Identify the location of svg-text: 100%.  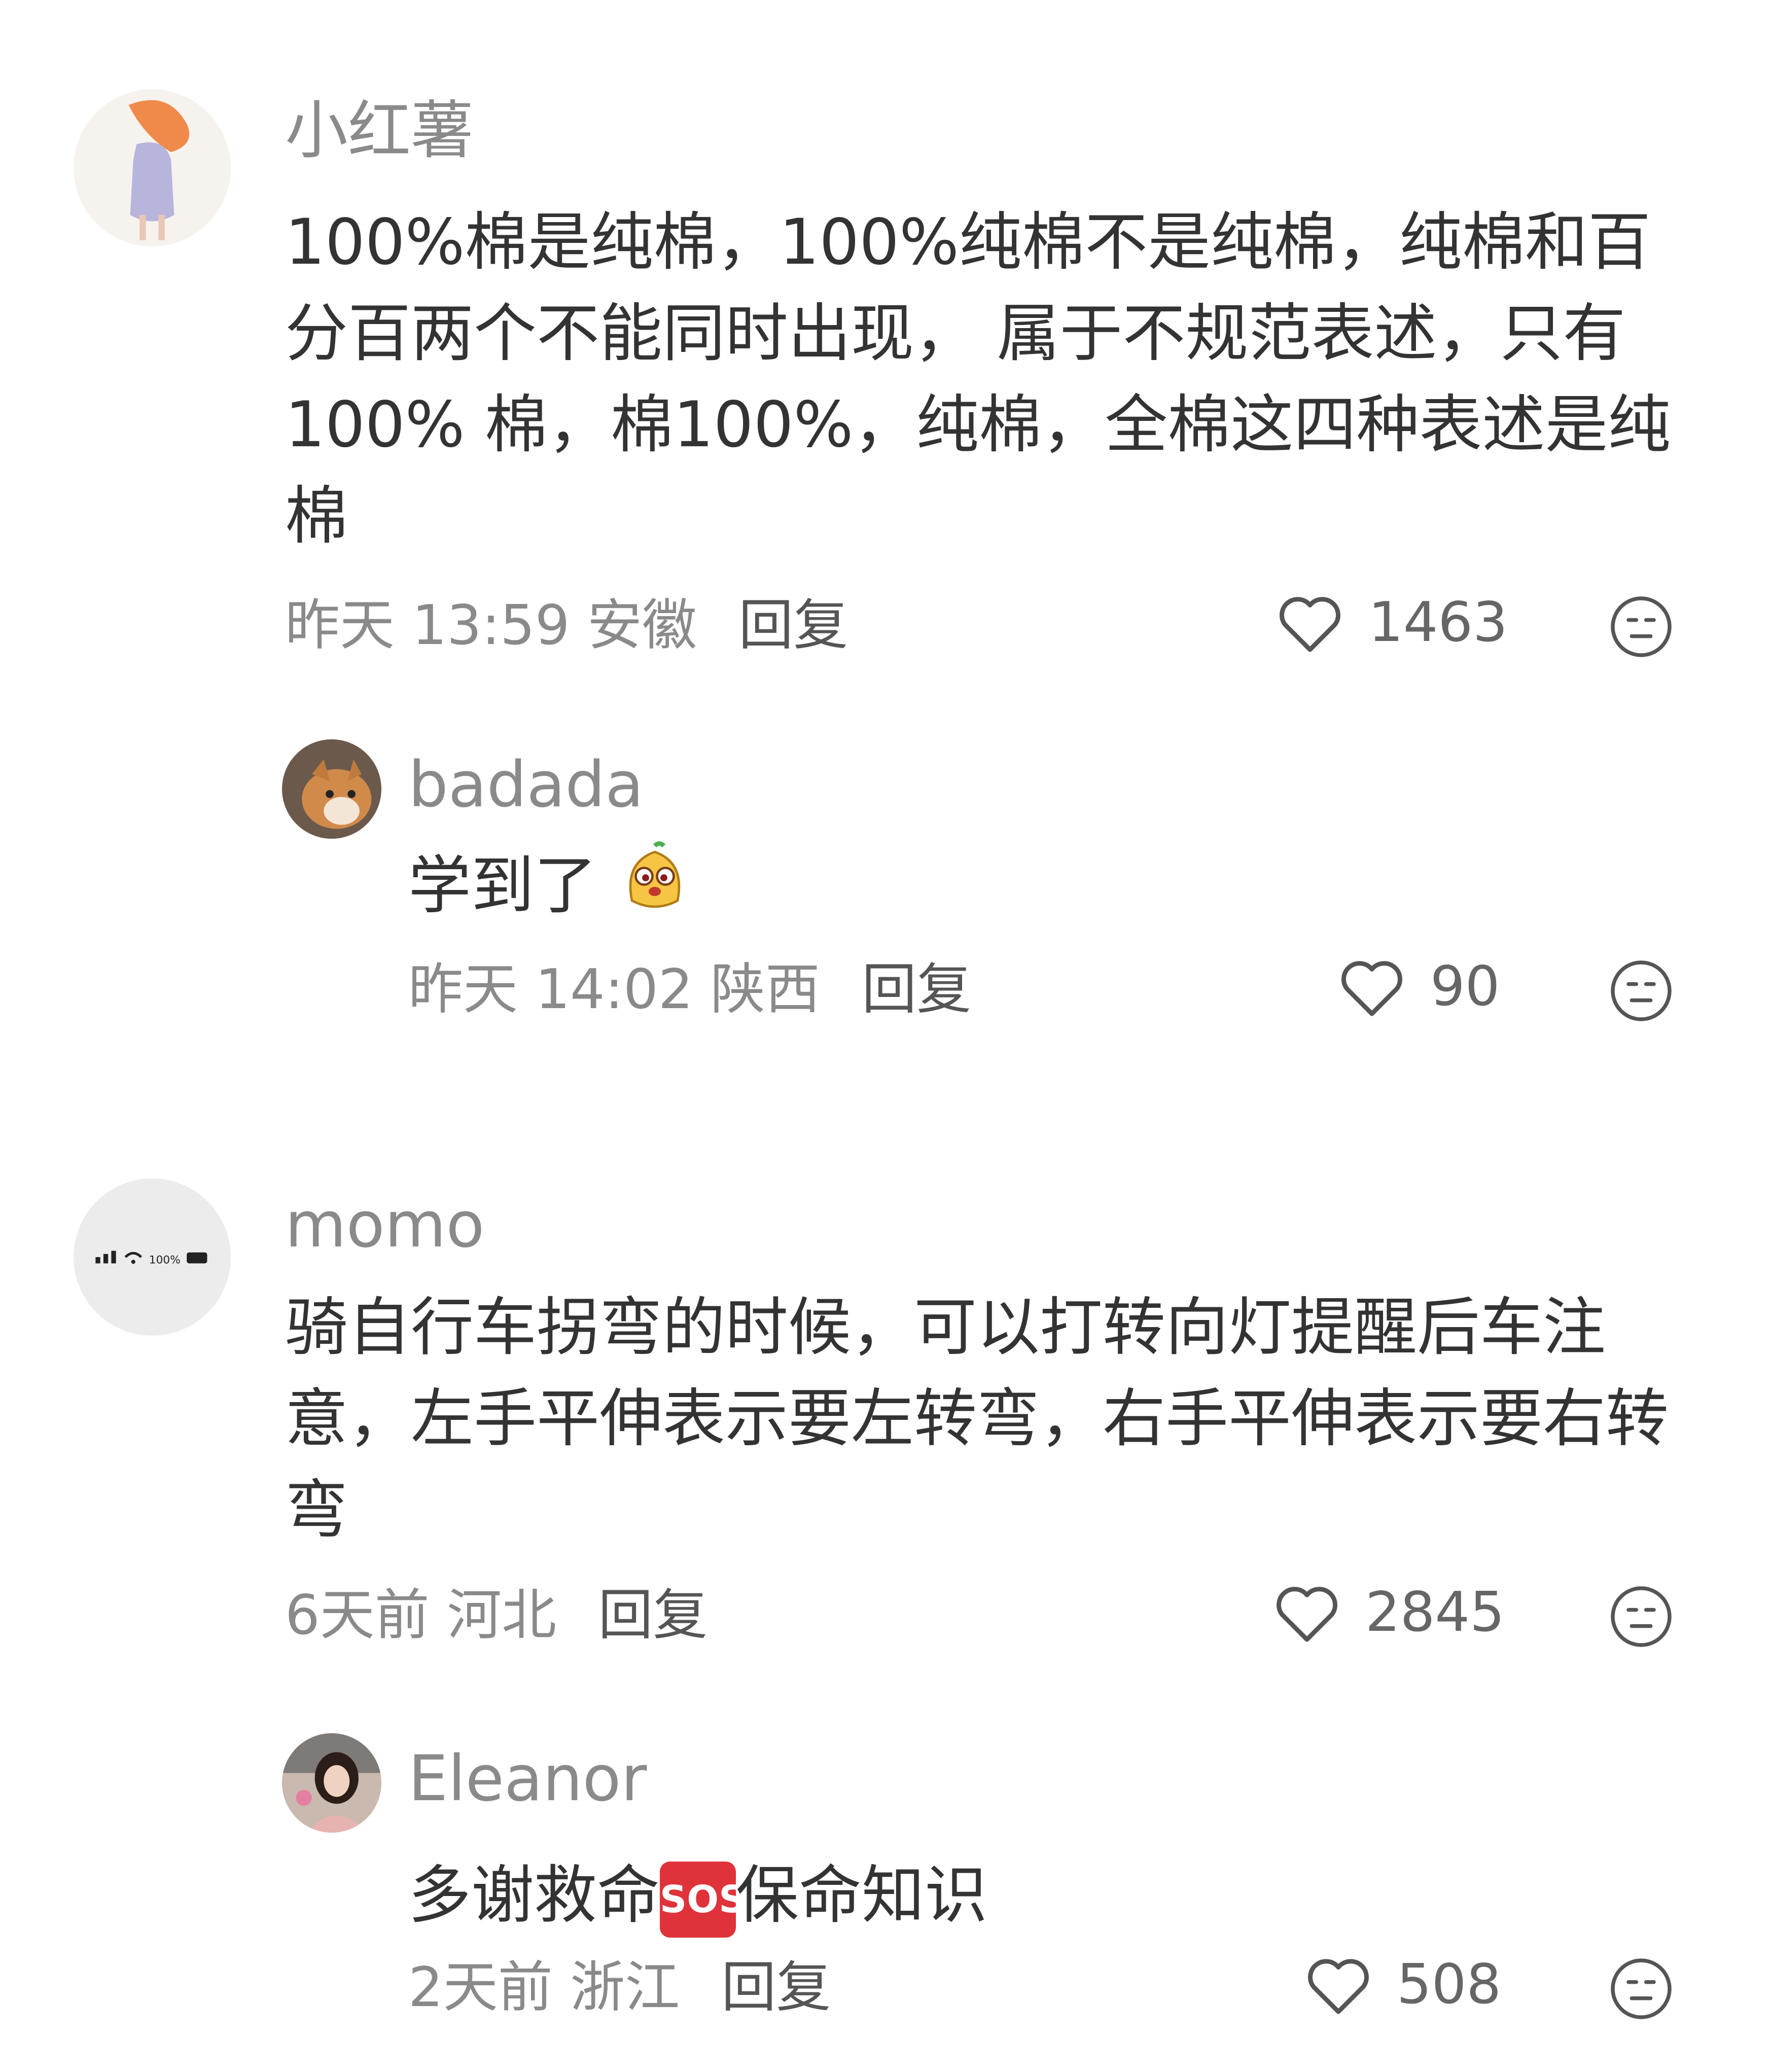
(165, 1260).